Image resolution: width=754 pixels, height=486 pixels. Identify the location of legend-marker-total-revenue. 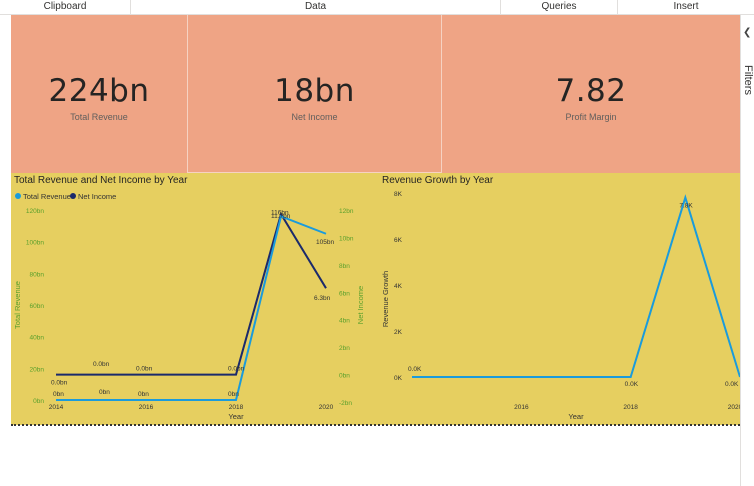
(18, 196).